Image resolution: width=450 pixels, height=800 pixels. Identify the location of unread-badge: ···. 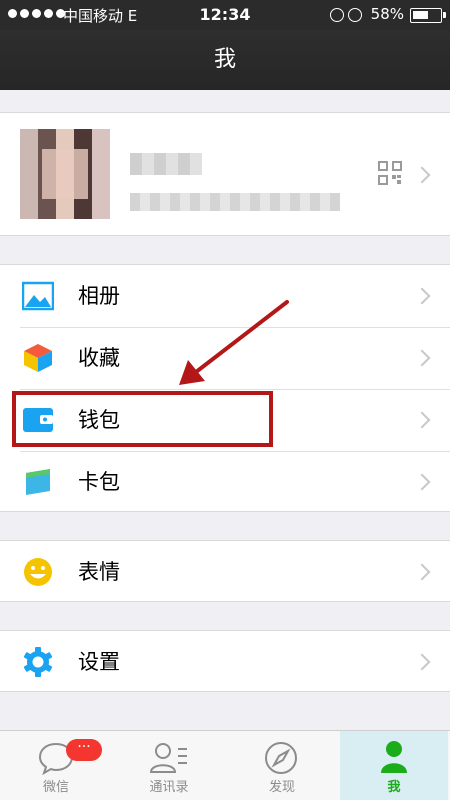
(84, 750).